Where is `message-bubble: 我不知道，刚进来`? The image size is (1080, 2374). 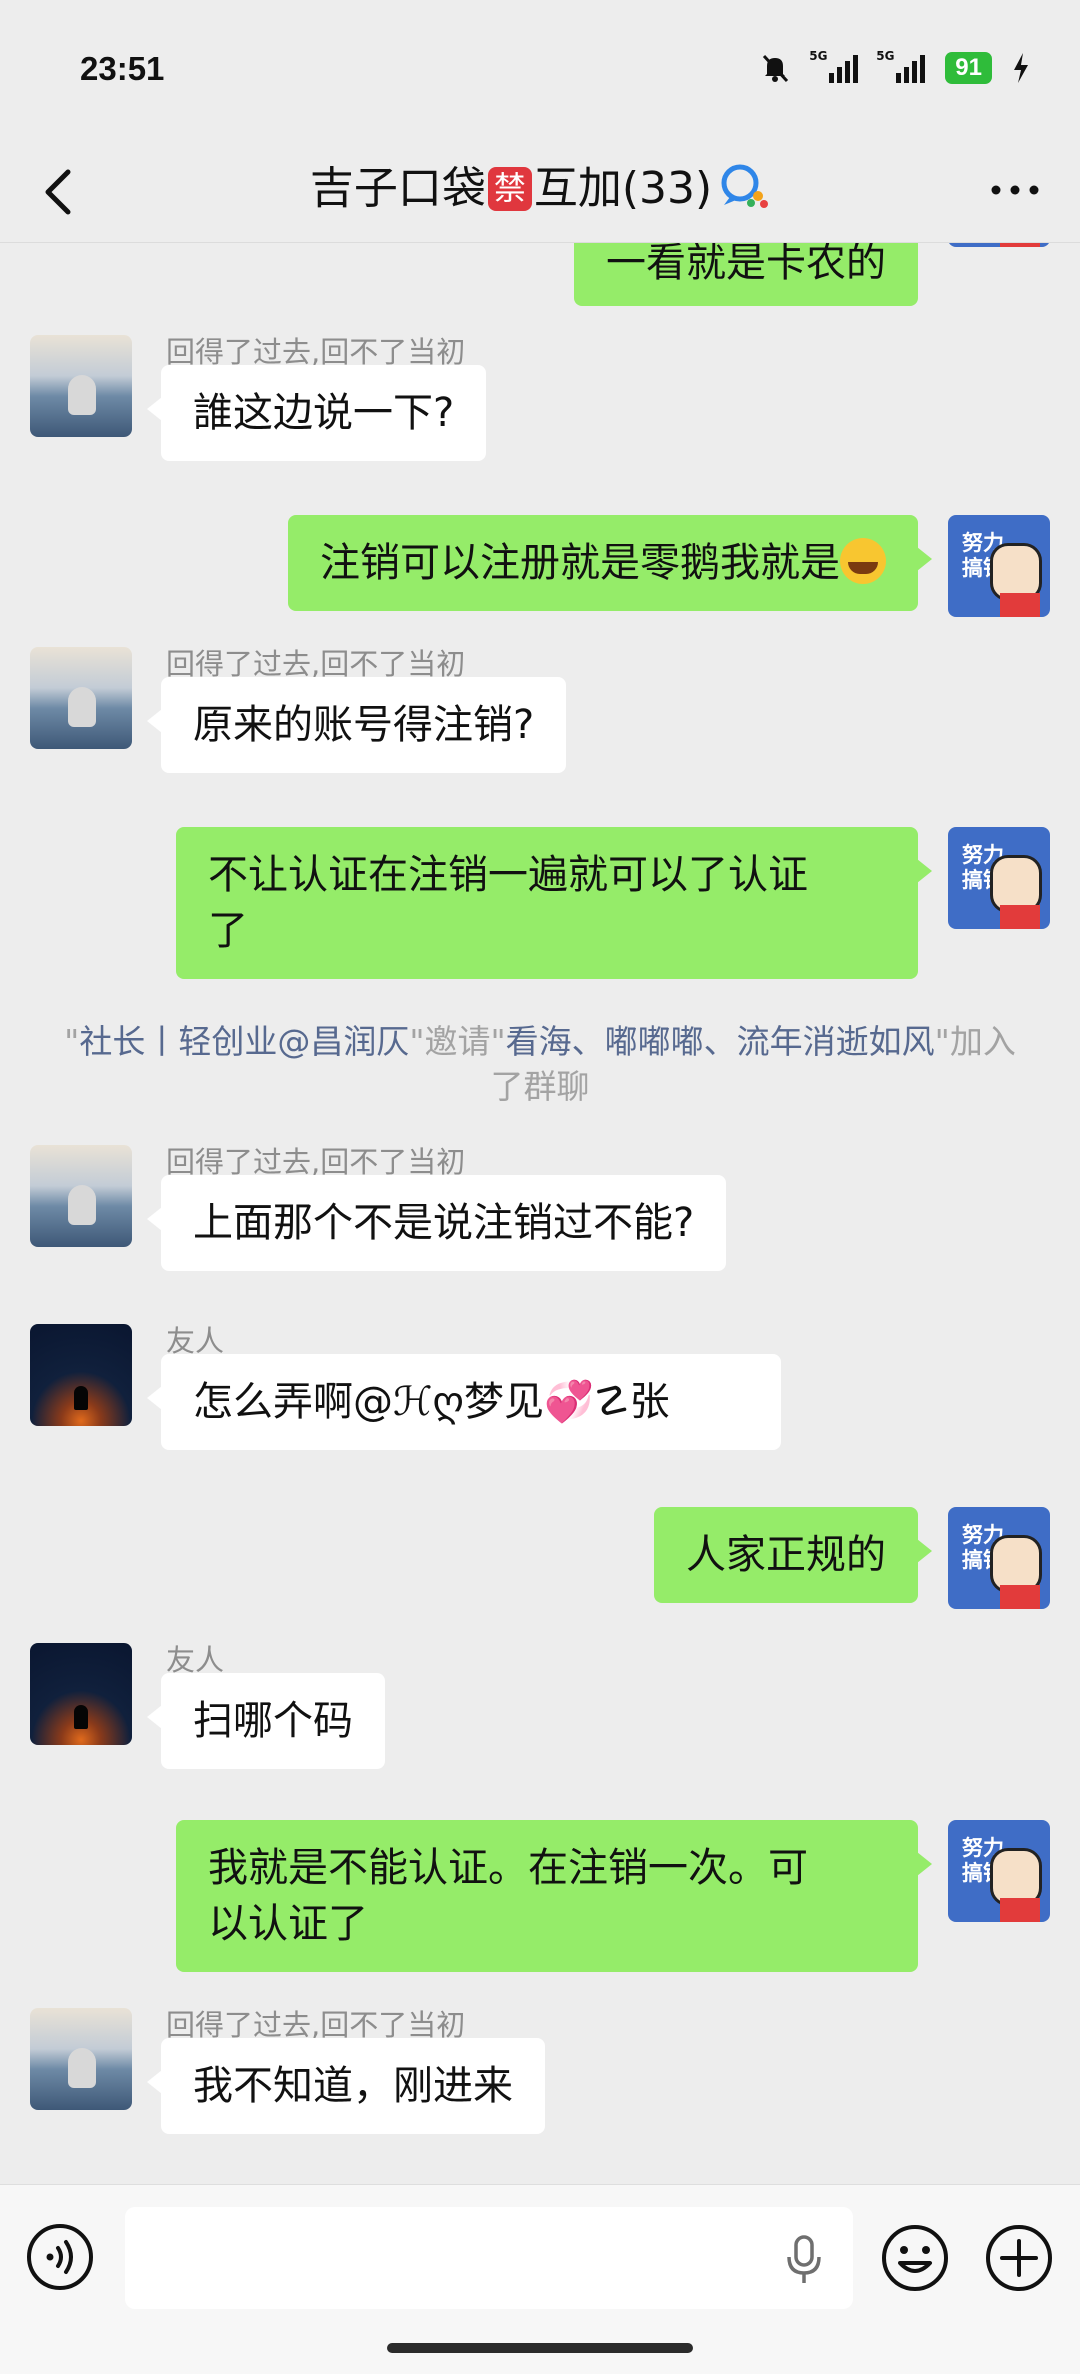 message-bubble: 我不知道，刚进来 is located at coordinates (346, 2086).